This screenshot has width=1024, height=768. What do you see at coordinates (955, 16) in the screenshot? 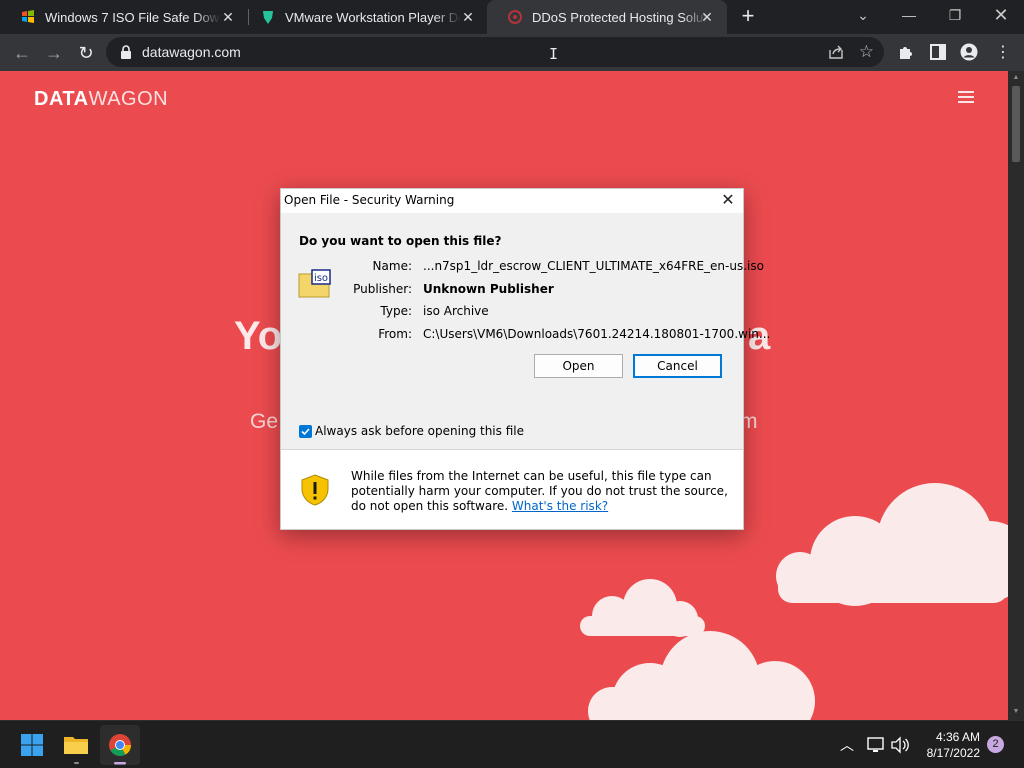
I see `restore-button: ❐` at bounding box center [955, 16].